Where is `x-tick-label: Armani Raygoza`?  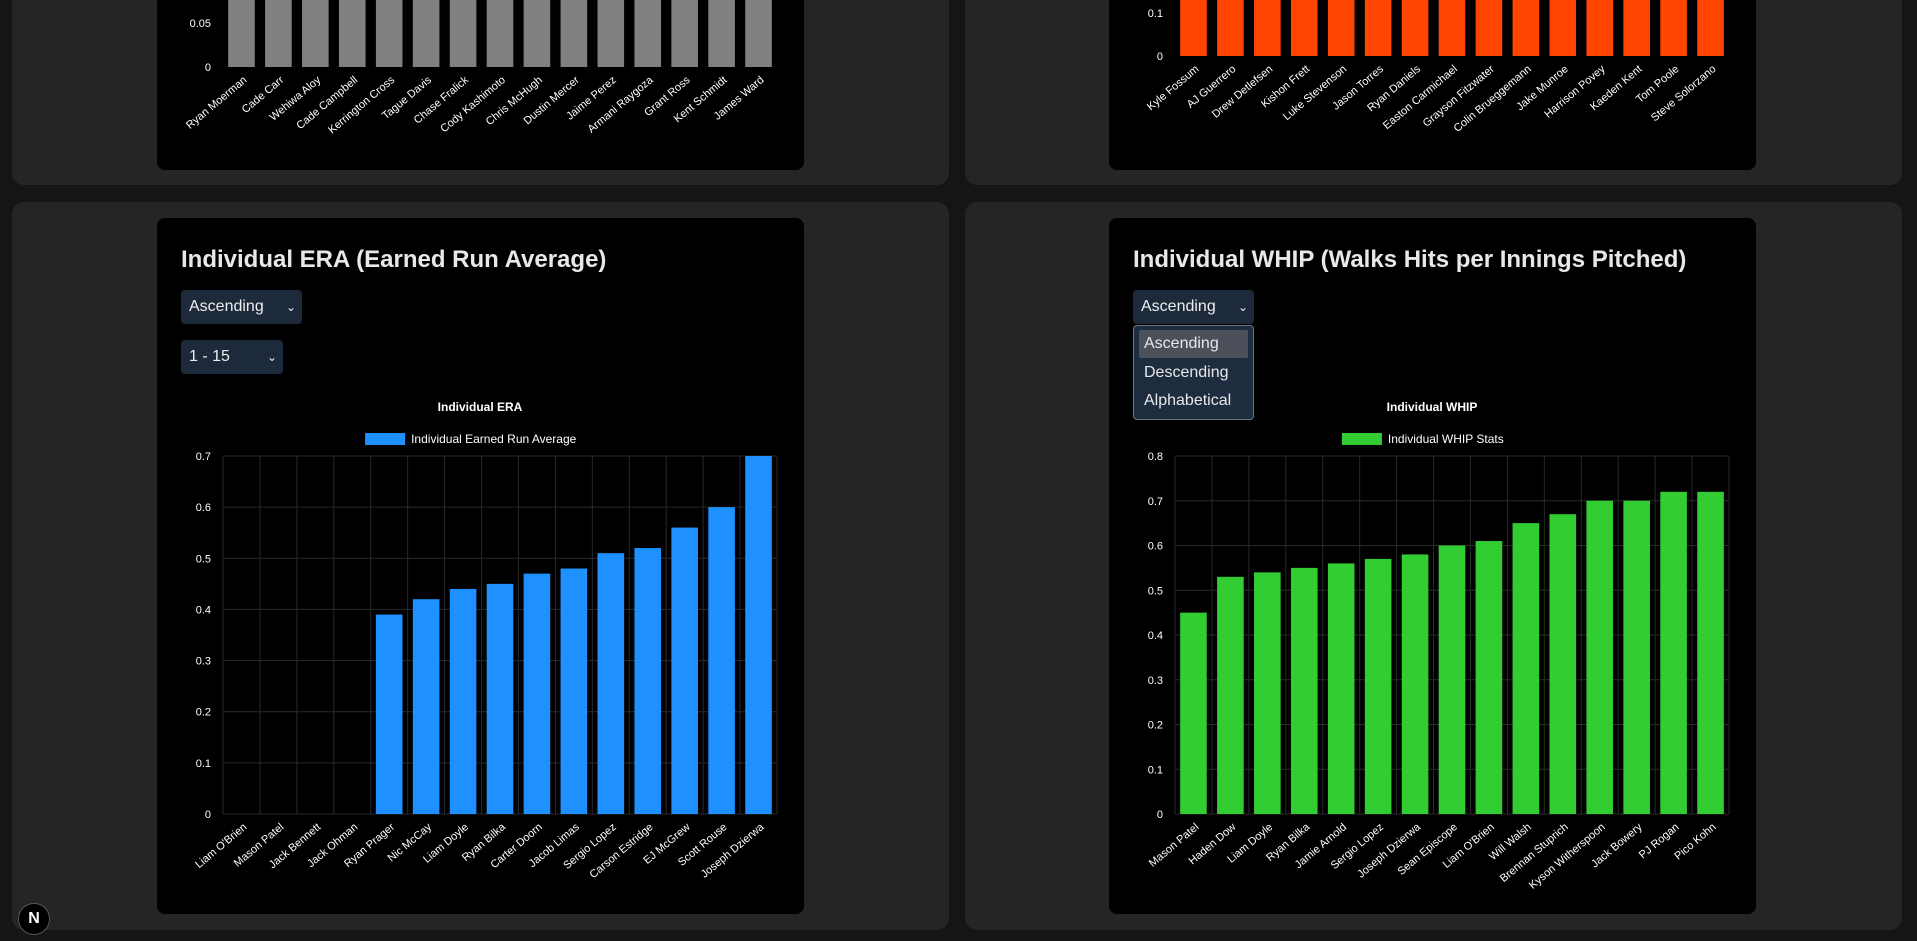
x-tick-label: Armani Raygoza is located at coordinates (621, 105).